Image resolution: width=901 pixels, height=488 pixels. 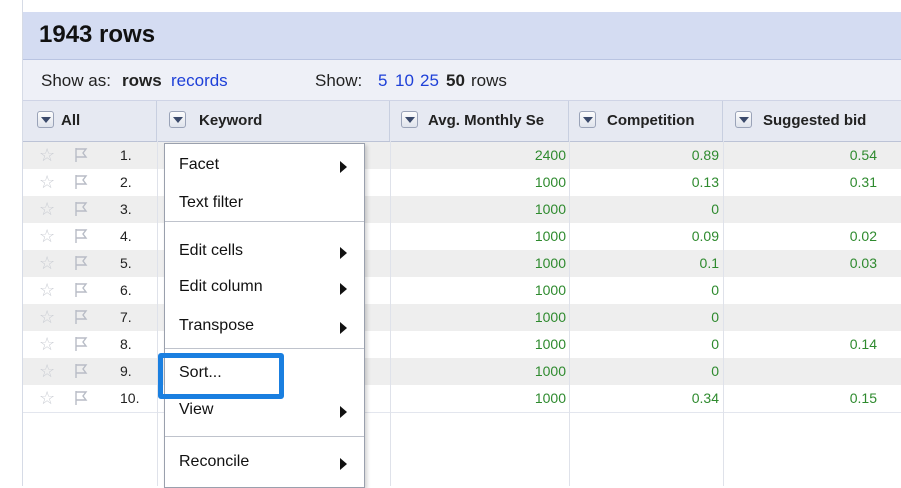 I want to click on row-index: 8., so click(x=126, y=344).